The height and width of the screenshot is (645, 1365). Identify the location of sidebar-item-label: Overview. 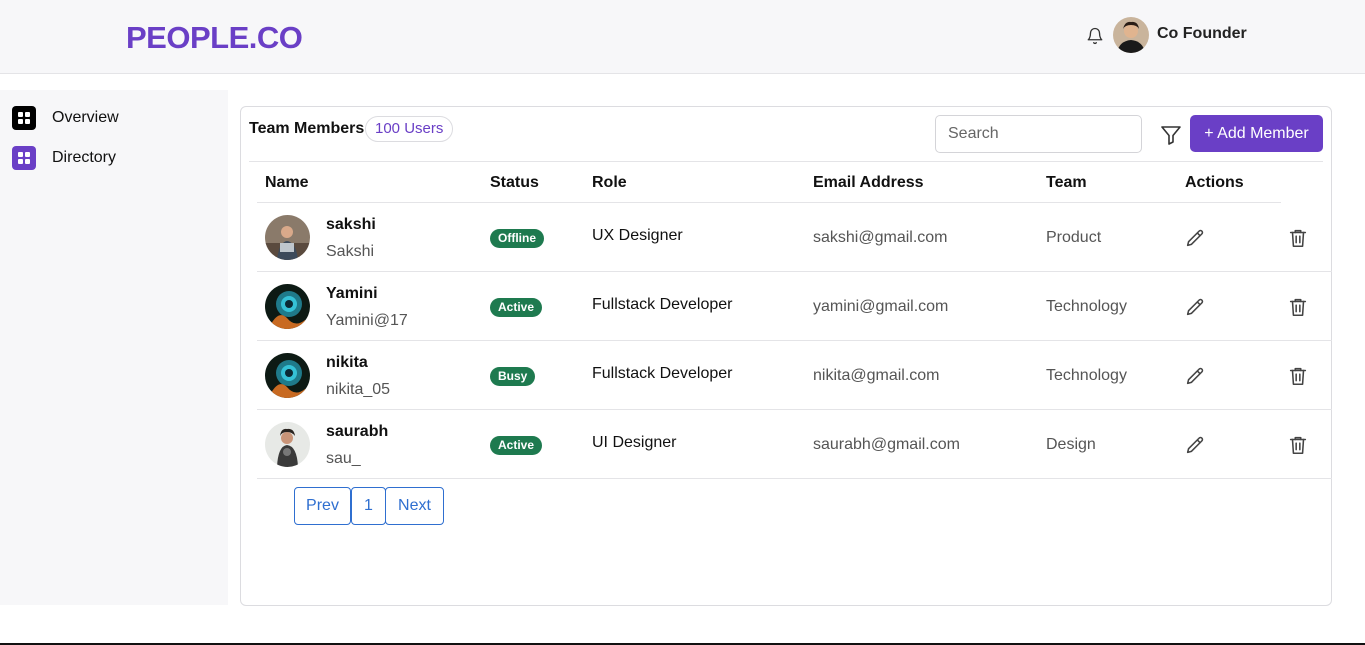
(85, 117).